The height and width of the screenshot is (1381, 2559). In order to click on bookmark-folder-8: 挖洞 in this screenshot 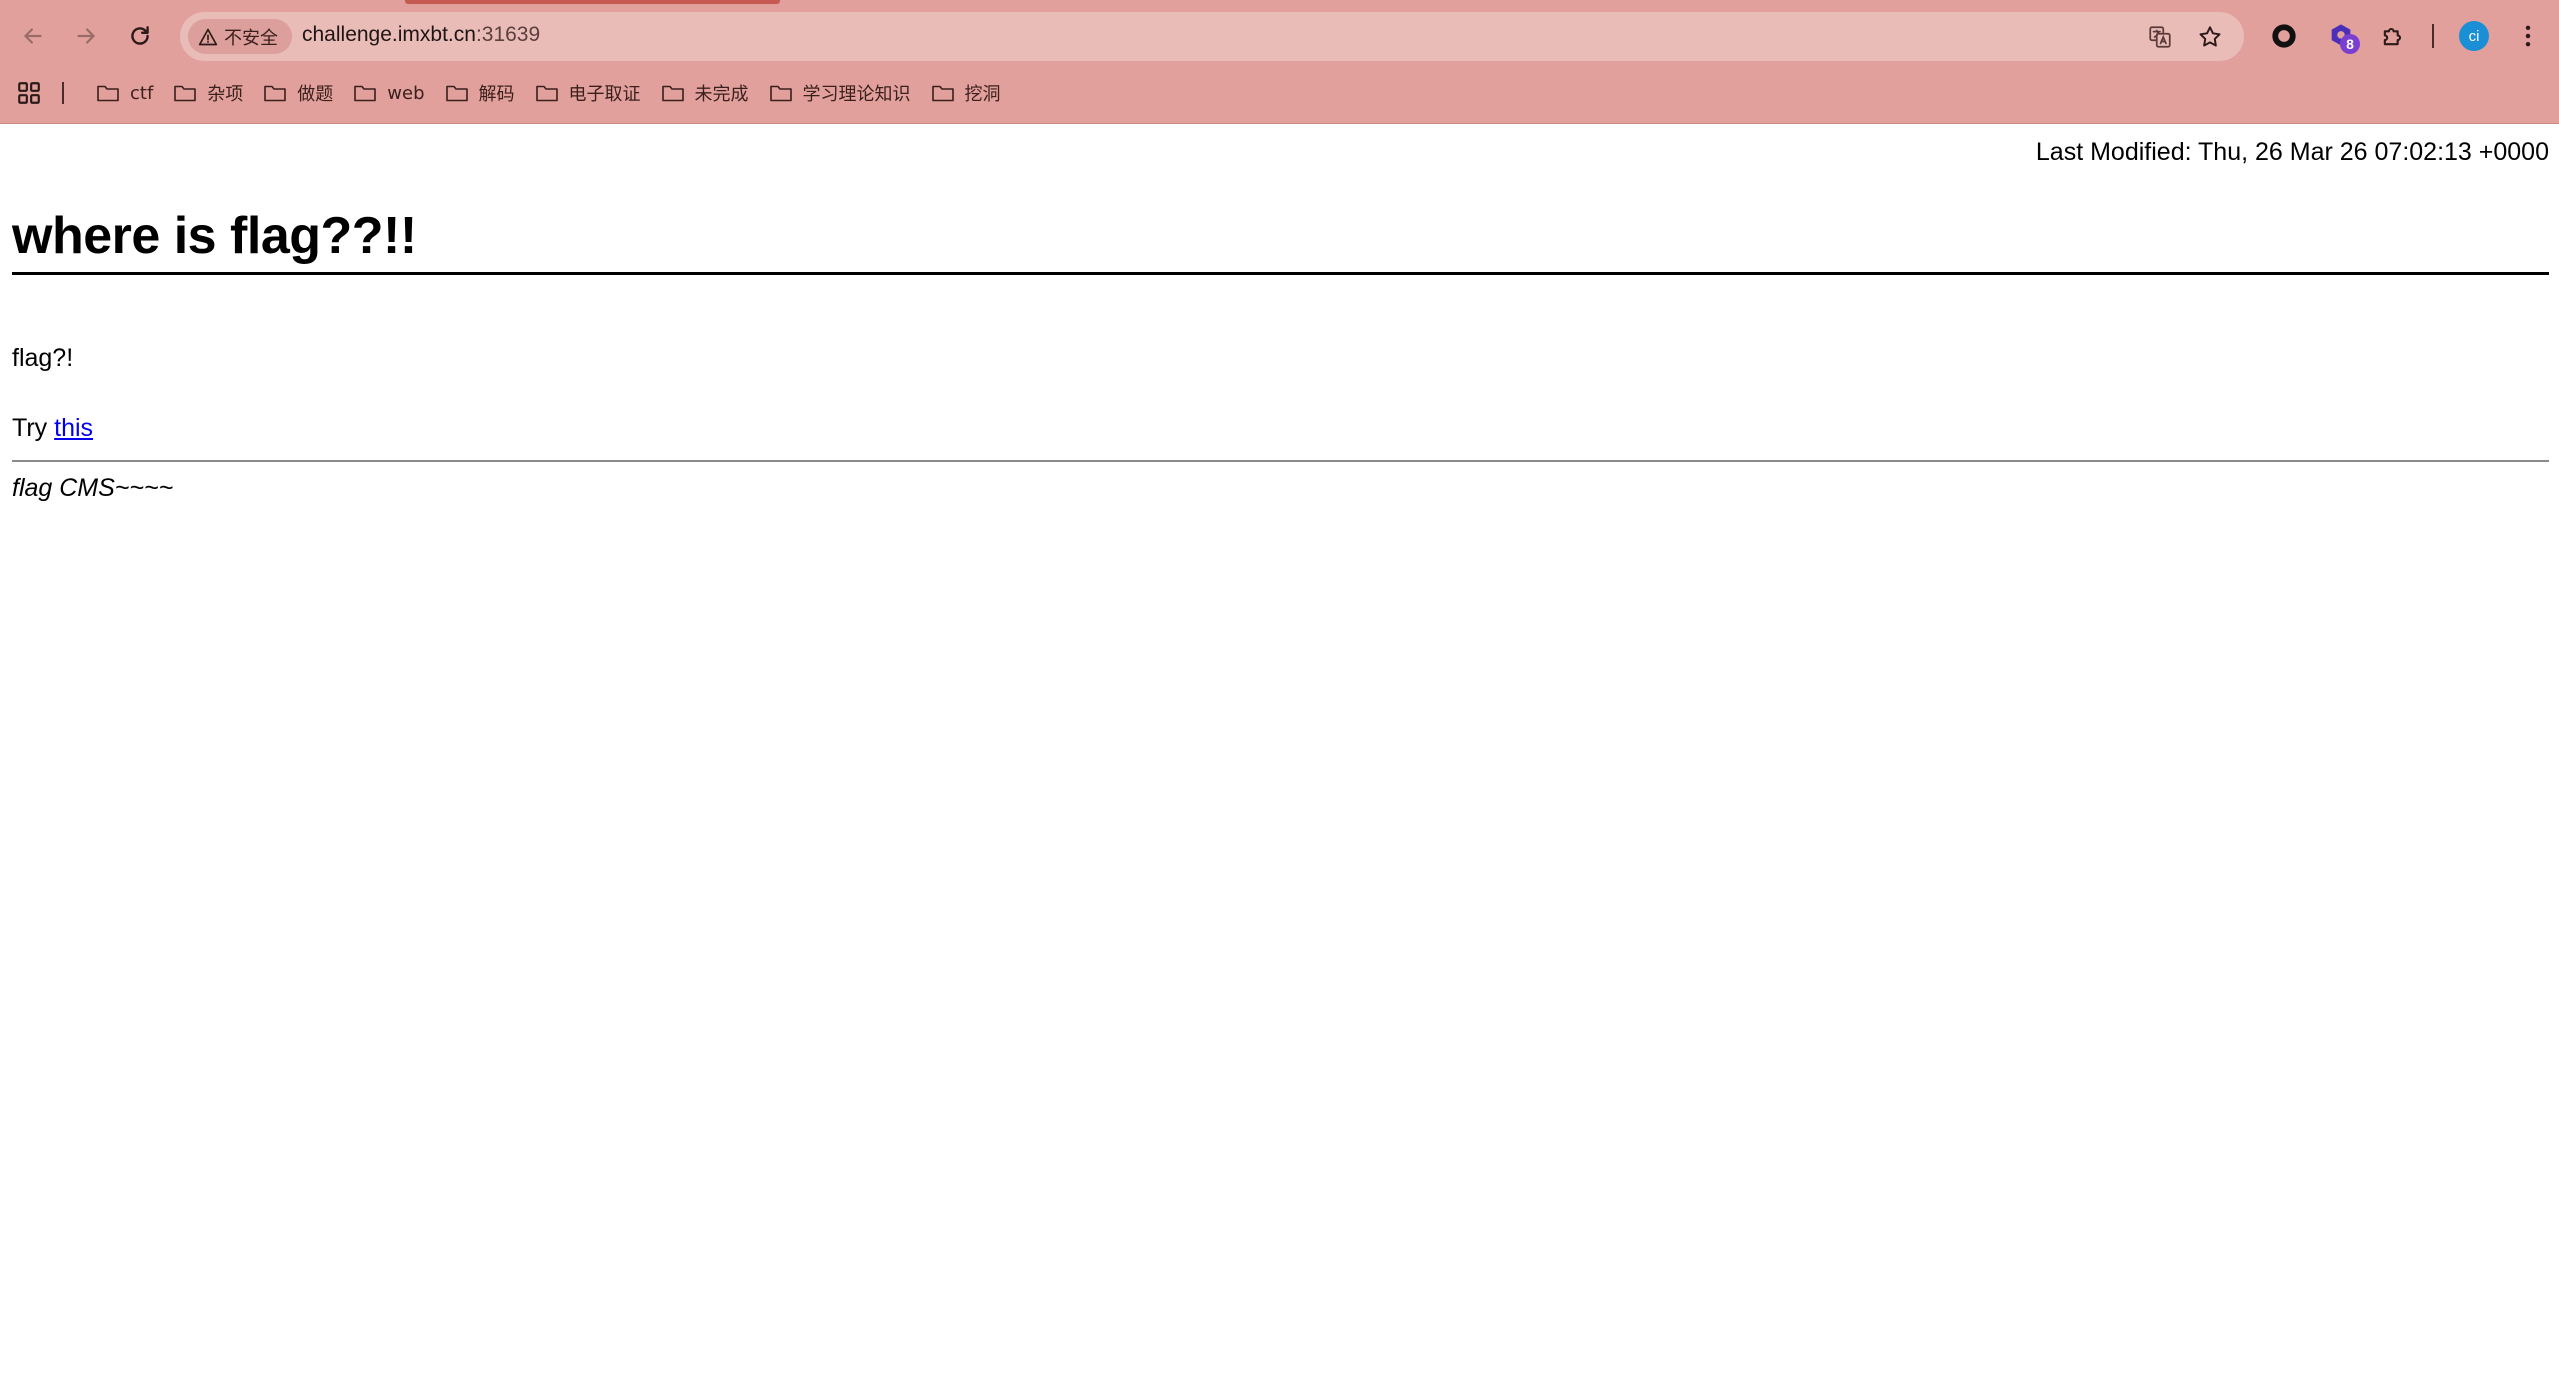, I will do `click(966, 93)`.